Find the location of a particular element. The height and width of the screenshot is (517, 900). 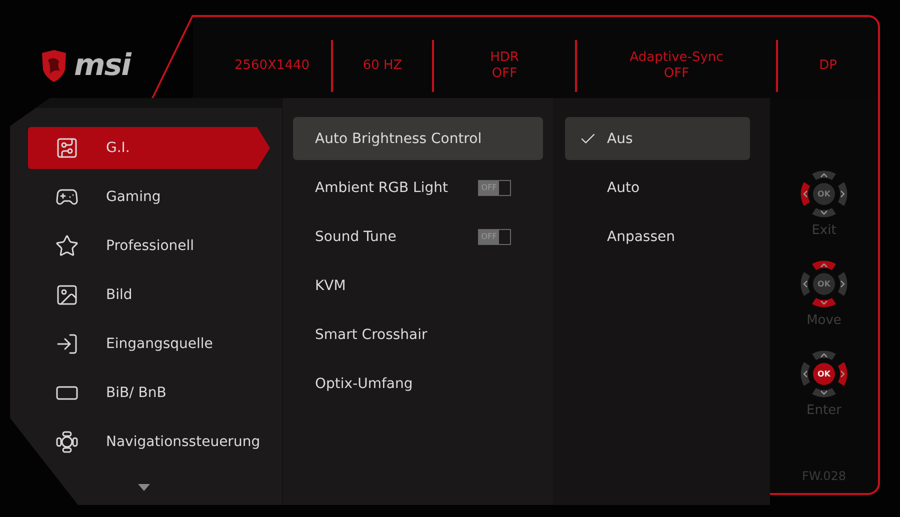

status-text: HDR OFF is located at coordinates (504, 66).